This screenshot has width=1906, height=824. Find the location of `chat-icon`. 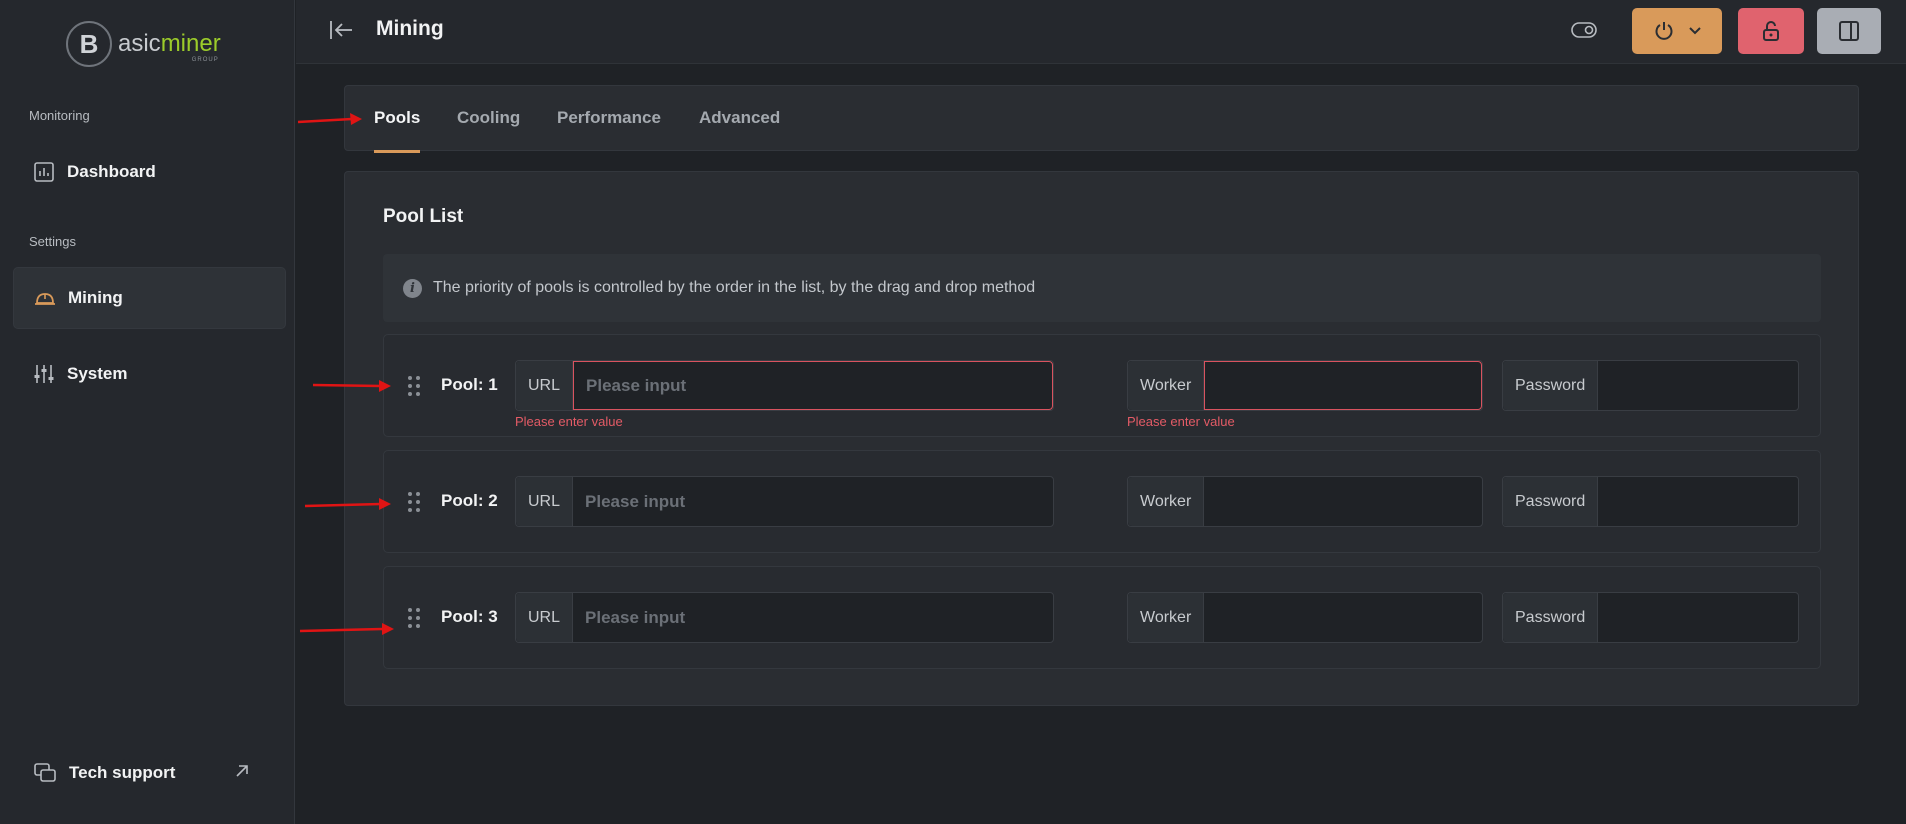

chat-icon is located at coordinates (45, 772).